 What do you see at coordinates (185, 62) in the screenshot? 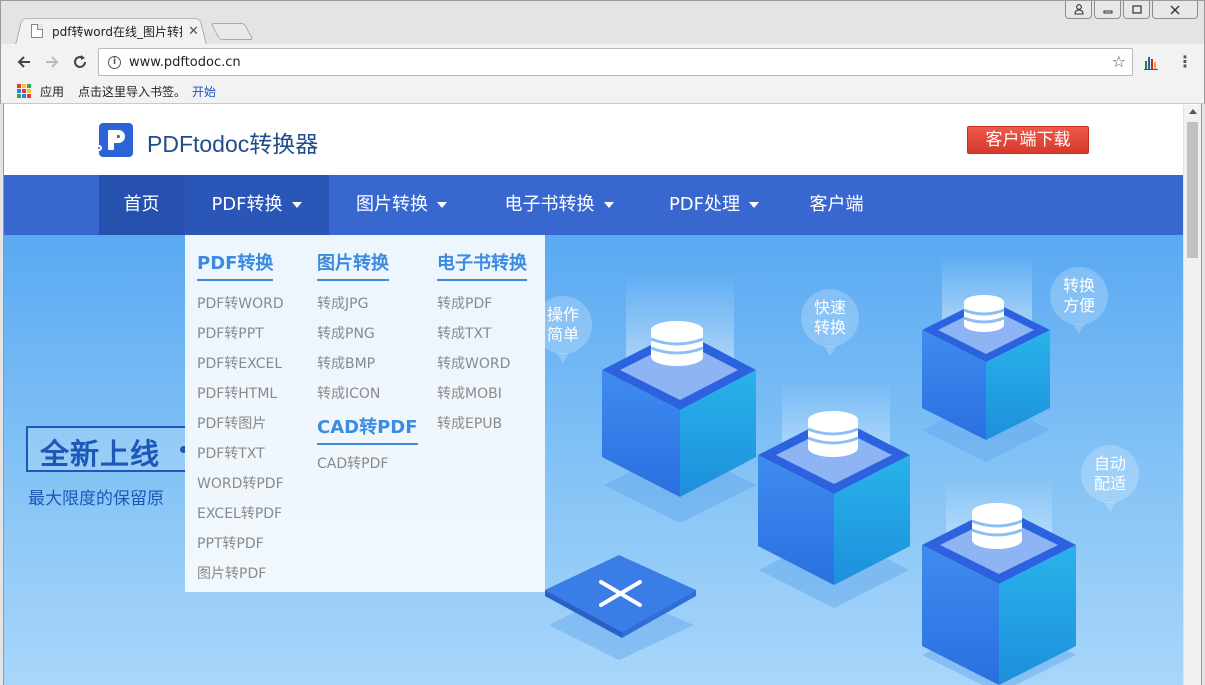
I see `url-text: www.pdftodoc.cn` at bounding box center [185, 62].